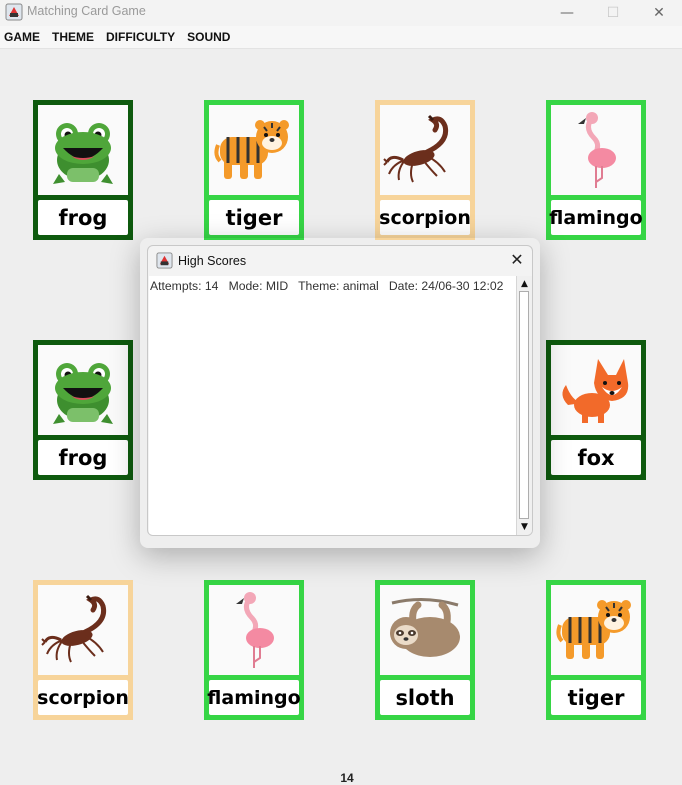 The image size is (682, 785). What do you see at coordinates (86, 11) in the screenshot?
I see `window-title: Matching Card Game` at bounding box center [86, 11].